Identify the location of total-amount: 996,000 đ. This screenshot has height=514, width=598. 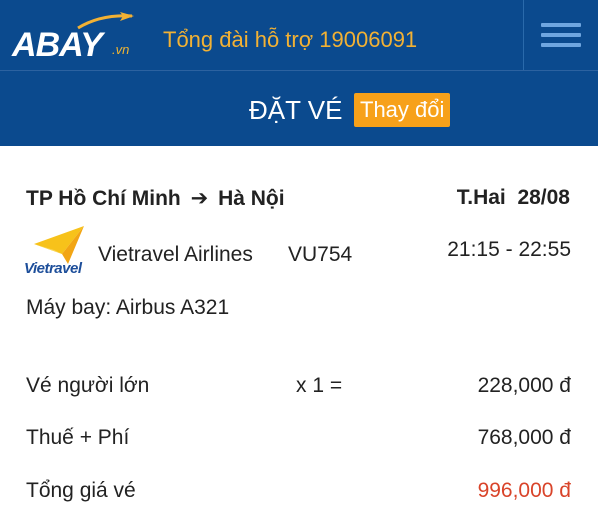
(524, 490).